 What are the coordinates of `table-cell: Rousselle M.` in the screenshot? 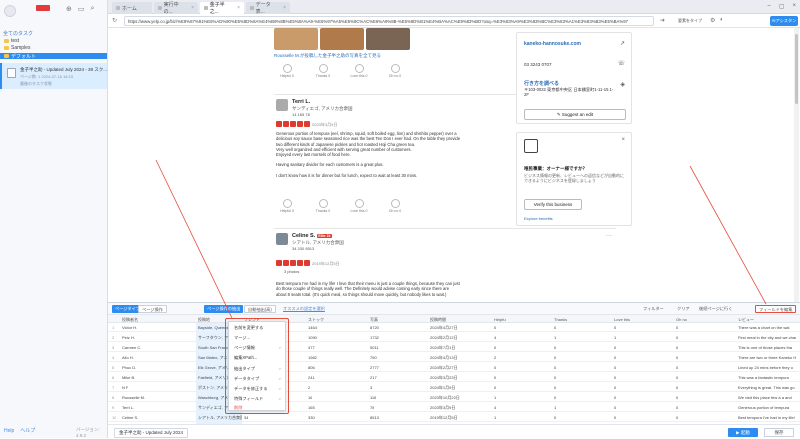 It's located at (133, 397).